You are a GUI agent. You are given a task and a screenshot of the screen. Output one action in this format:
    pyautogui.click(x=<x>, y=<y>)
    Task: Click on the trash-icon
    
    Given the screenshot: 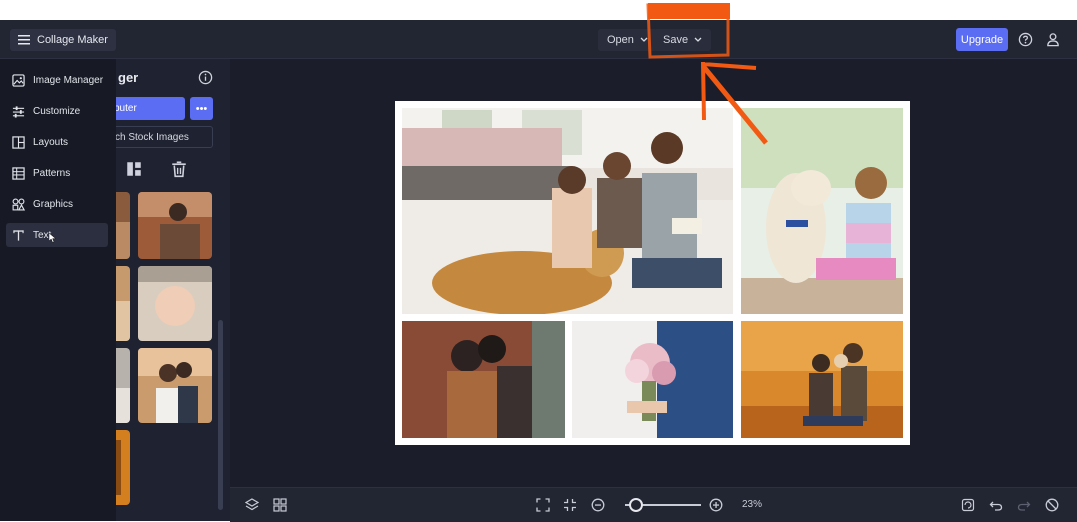 What is the action you would take?
    pyautogui.click(x=179, y=169)
    